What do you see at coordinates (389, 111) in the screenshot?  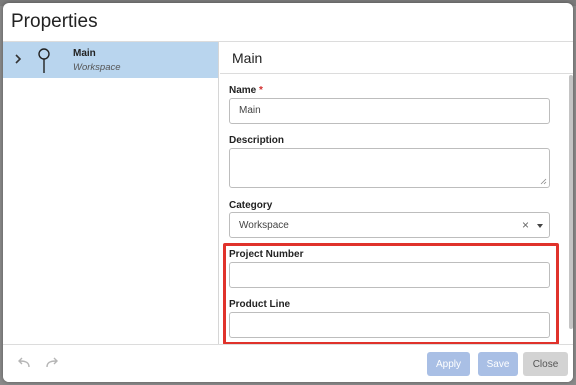 I see `name-field: Main` at bounding box center [389, 111].